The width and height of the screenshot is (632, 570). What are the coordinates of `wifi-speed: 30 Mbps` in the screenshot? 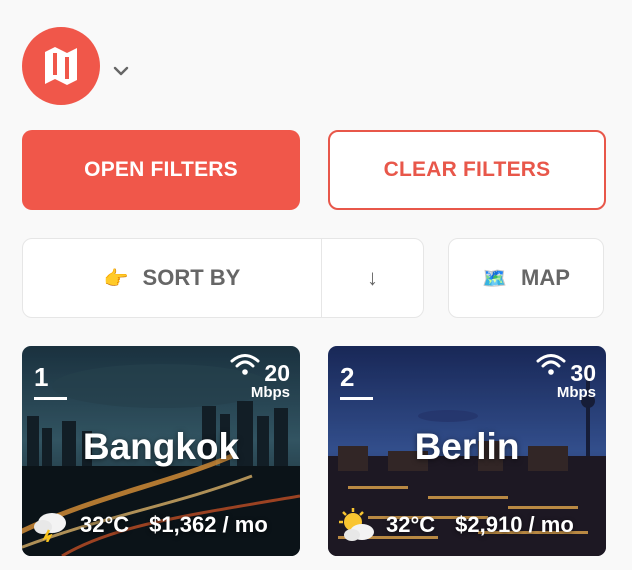 It's located at (576, 382).